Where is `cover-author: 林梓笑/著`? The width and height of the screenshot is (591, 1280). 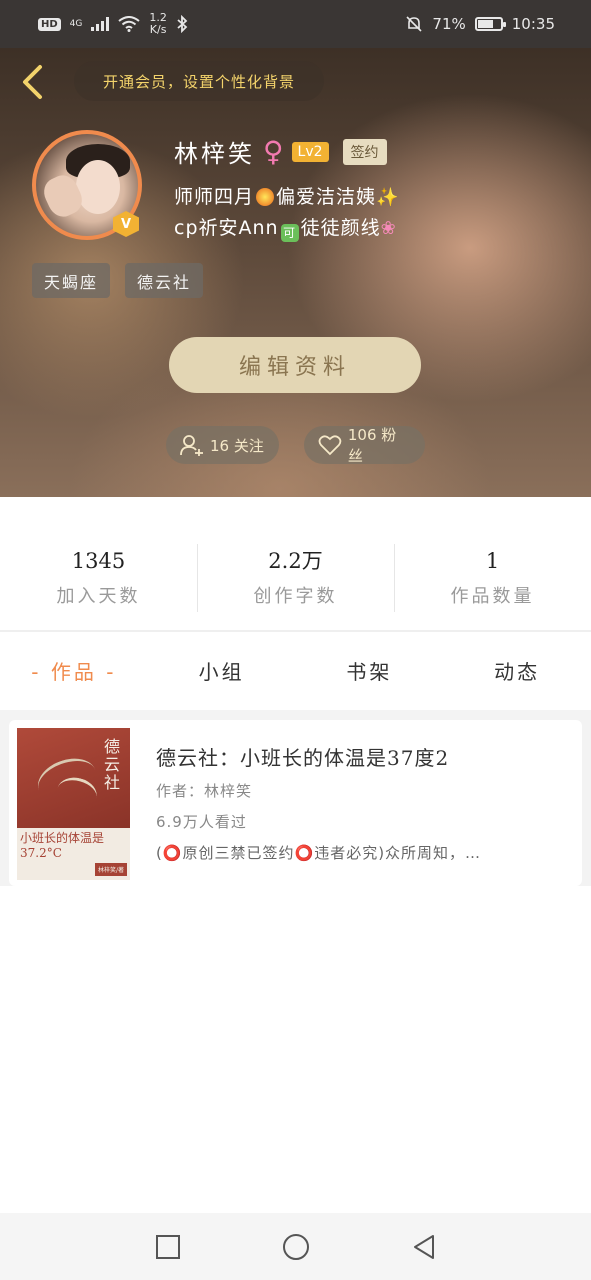
cover-author: 林梓笑/著 is located at coordinates (110, 869).